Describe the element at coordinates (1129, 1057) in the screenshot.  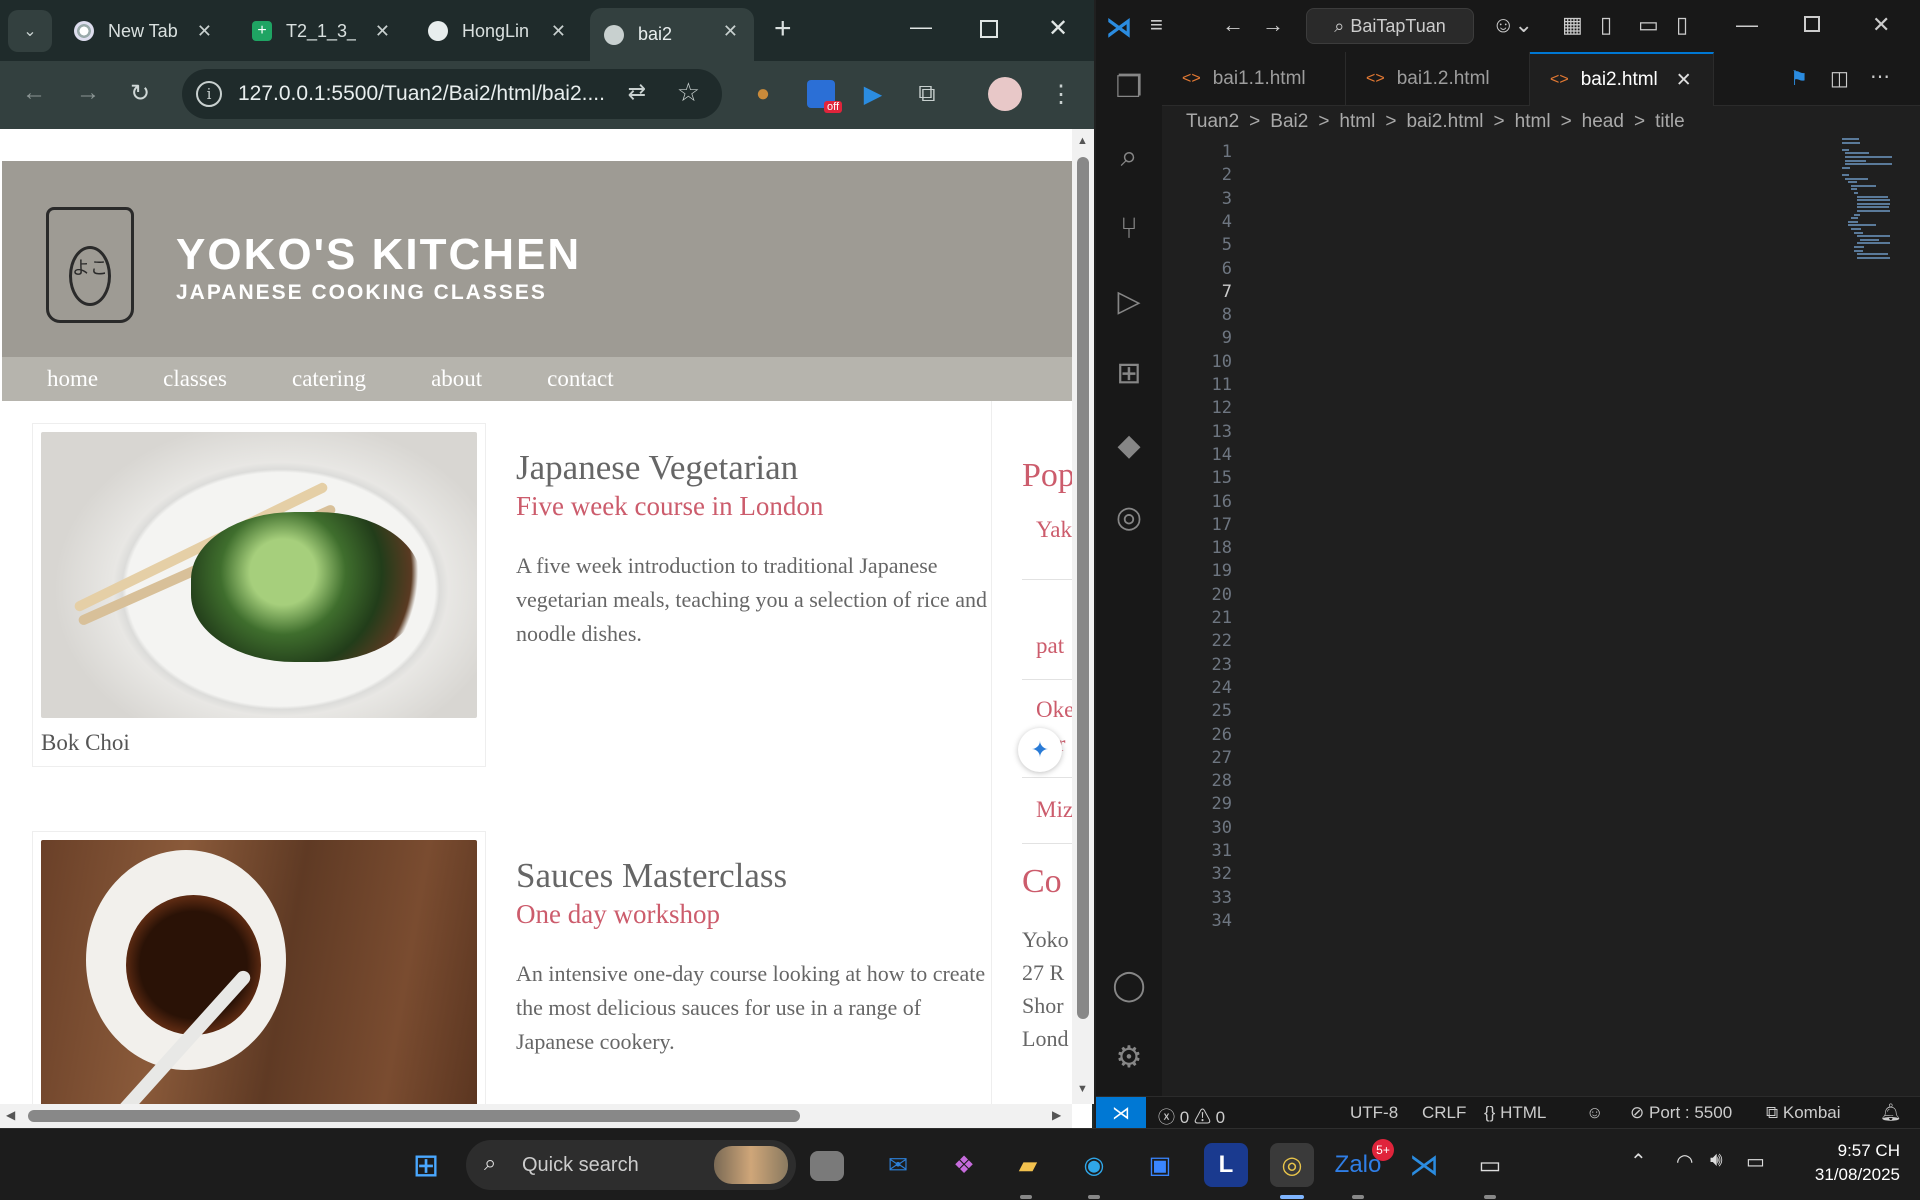
I see `settings-gear-icon: ⚙` at that location.